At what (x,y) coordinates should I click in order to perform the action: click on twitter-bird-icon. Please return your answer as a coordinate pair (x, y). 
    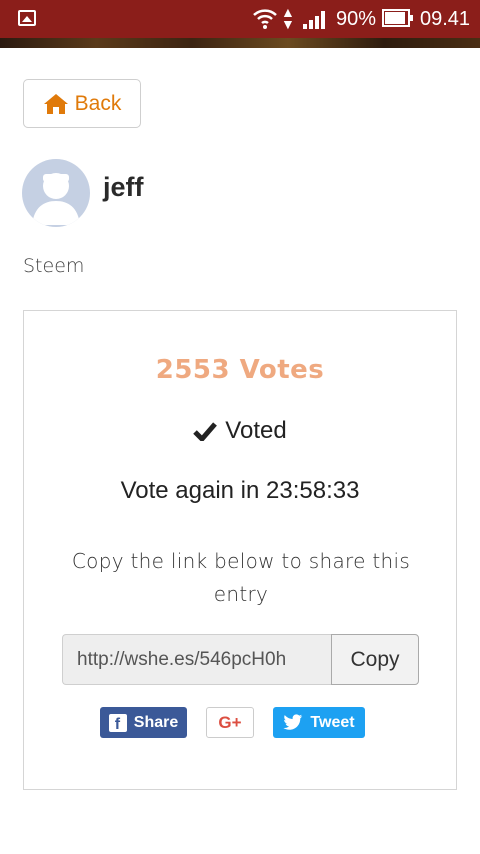
    Looking at the image, I should click on (293, 722).